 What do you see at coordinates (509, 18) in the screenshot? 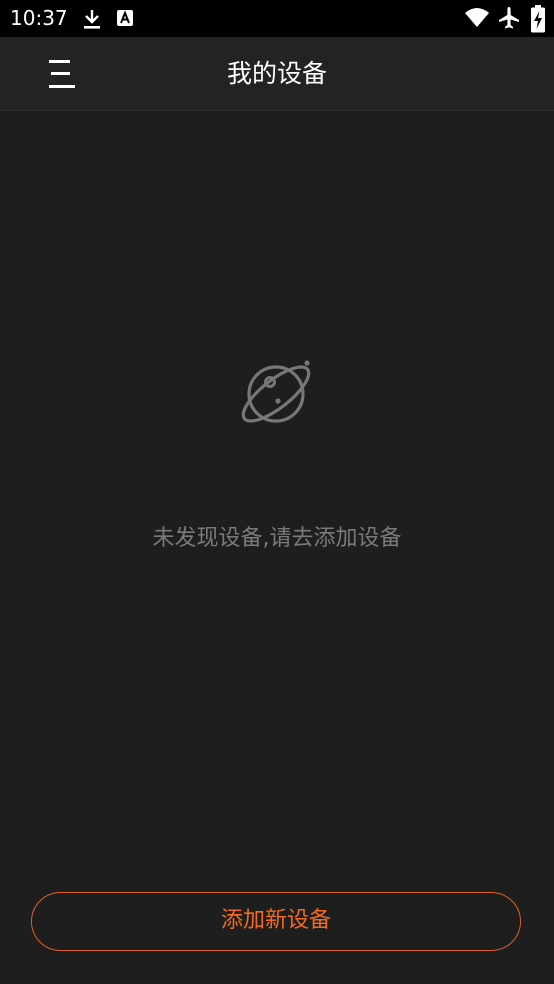
I see `airplane-icon` at bounding box center [509, 18].